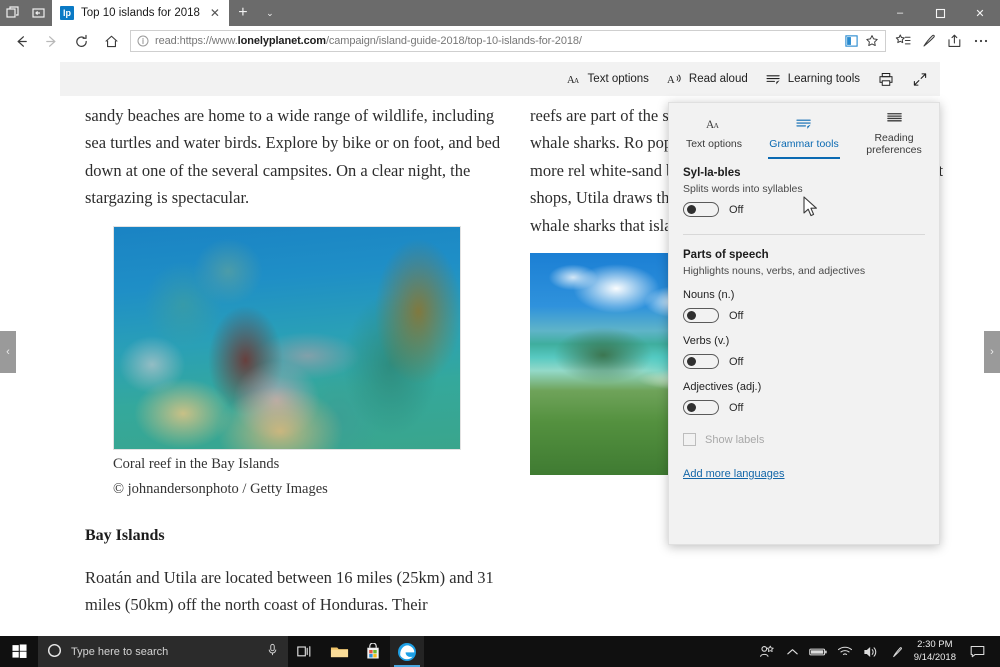 Image resolution: width=1000 pixels, height=667 pixels. What do you see at coordinates (900, 13) in the screenshot?
I see `minimize-button: –` at bounding box center [900, 13].